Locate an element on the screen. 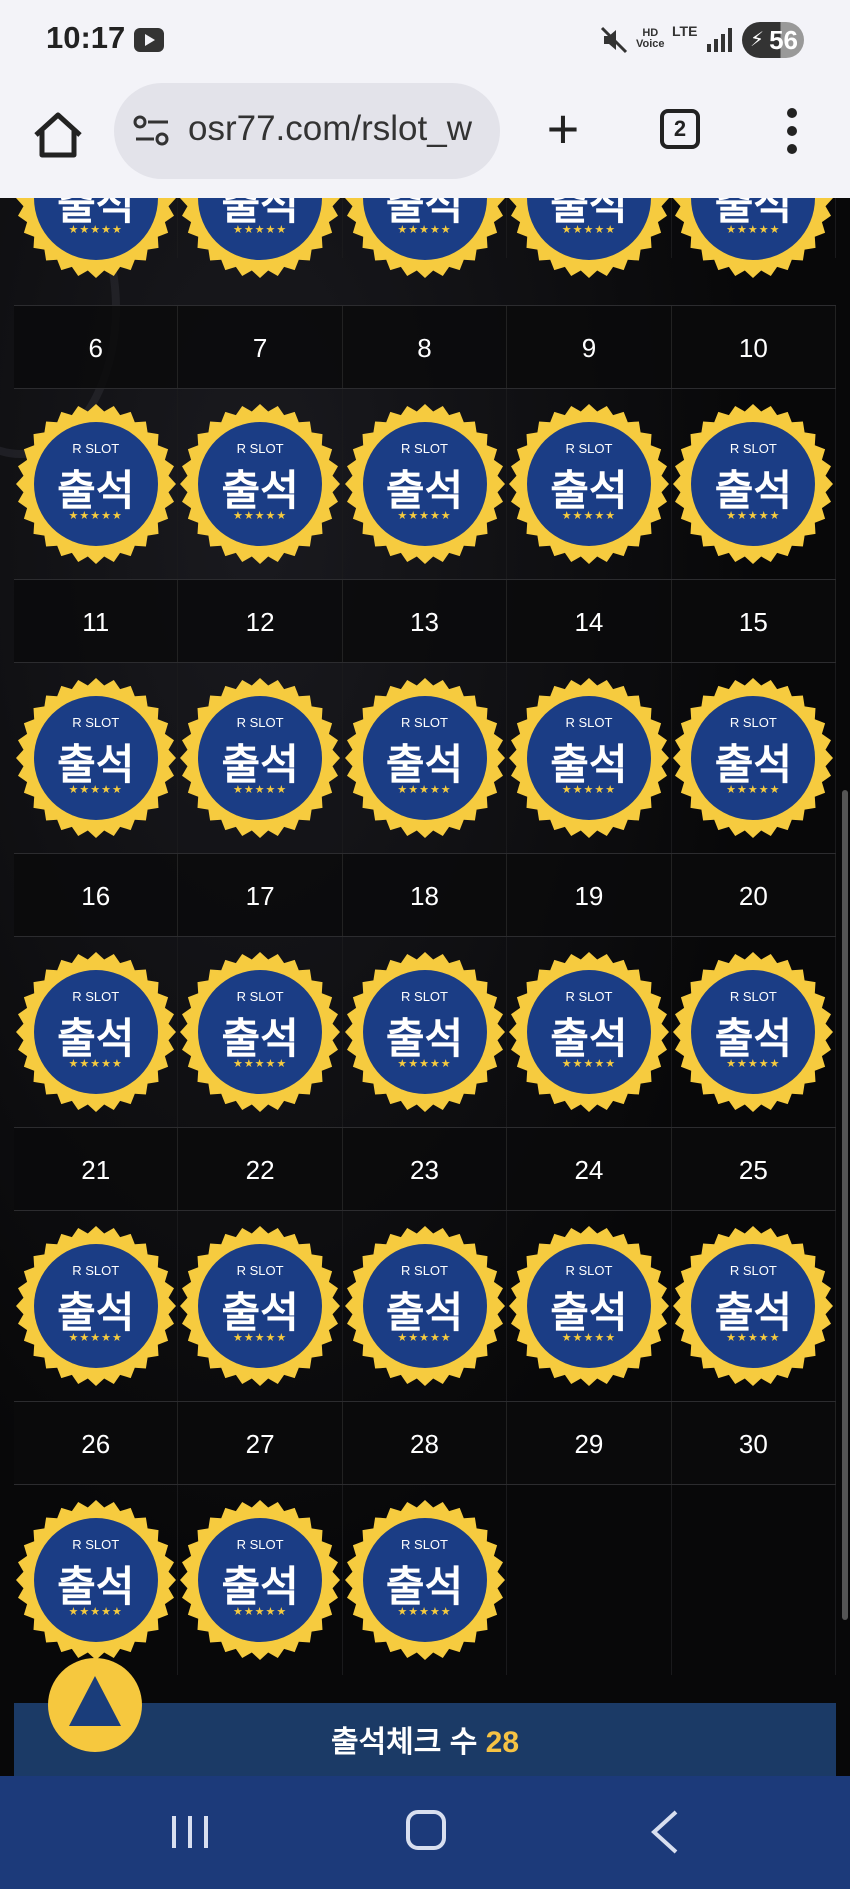 The image size is (850, 1889). system-home-icon is located at coordinates (426, 1830).